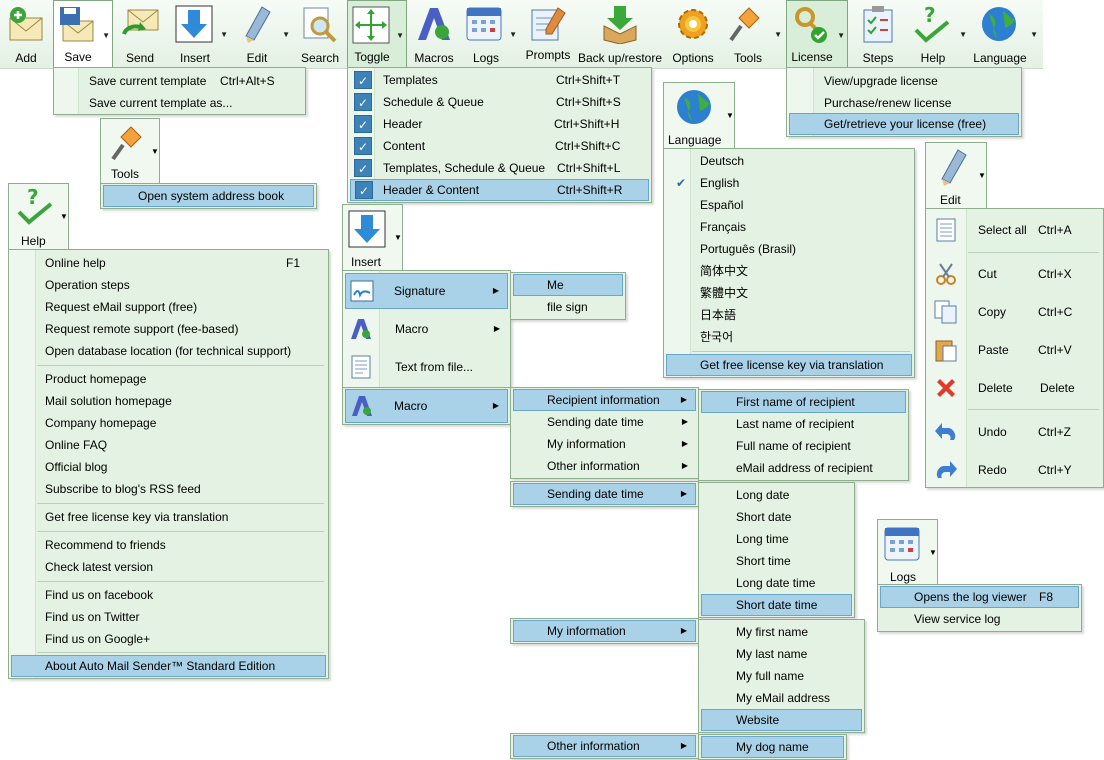 The height and width of the screenshot is (760, 1104). Describe the element at coordinates (106, 35) in the screenshot. I see `save-dropdown-arrow-icon: ▼` at that location.